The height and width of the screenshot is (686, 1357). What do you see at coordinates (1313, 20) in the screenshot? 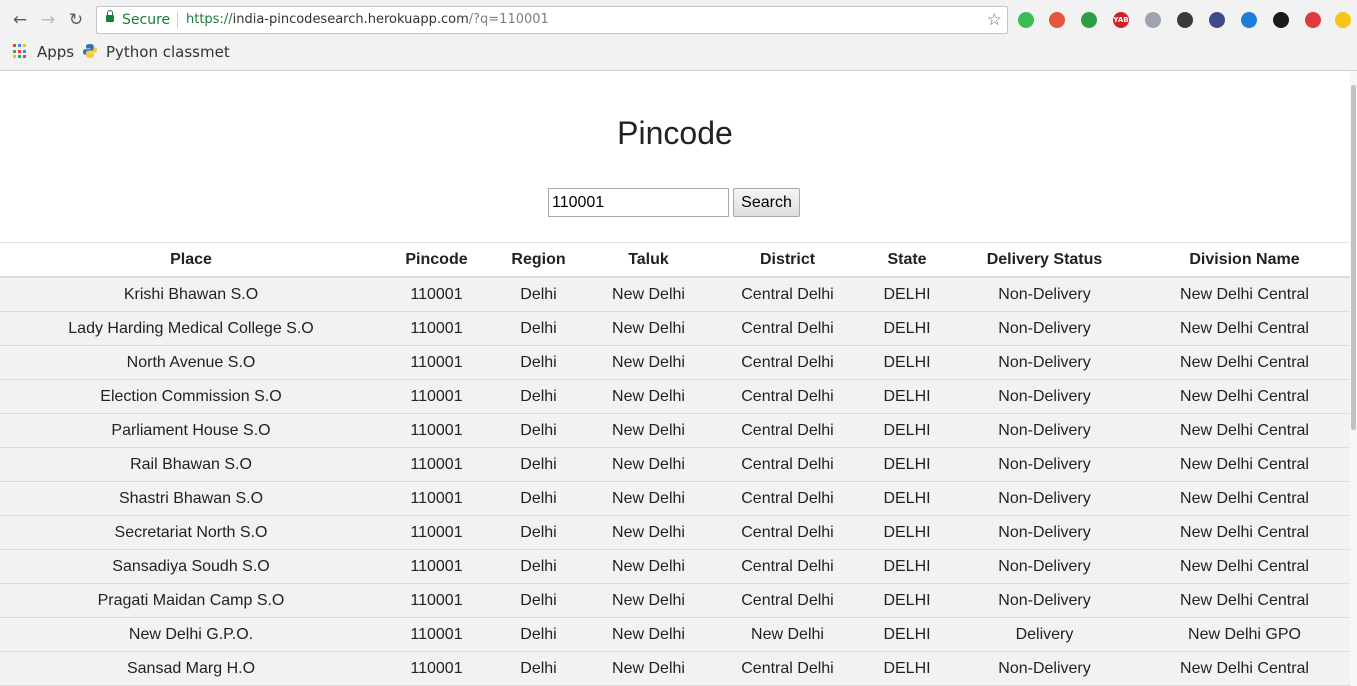
I see `red-tag-extension-icon` at bounding box center [1313, 20].